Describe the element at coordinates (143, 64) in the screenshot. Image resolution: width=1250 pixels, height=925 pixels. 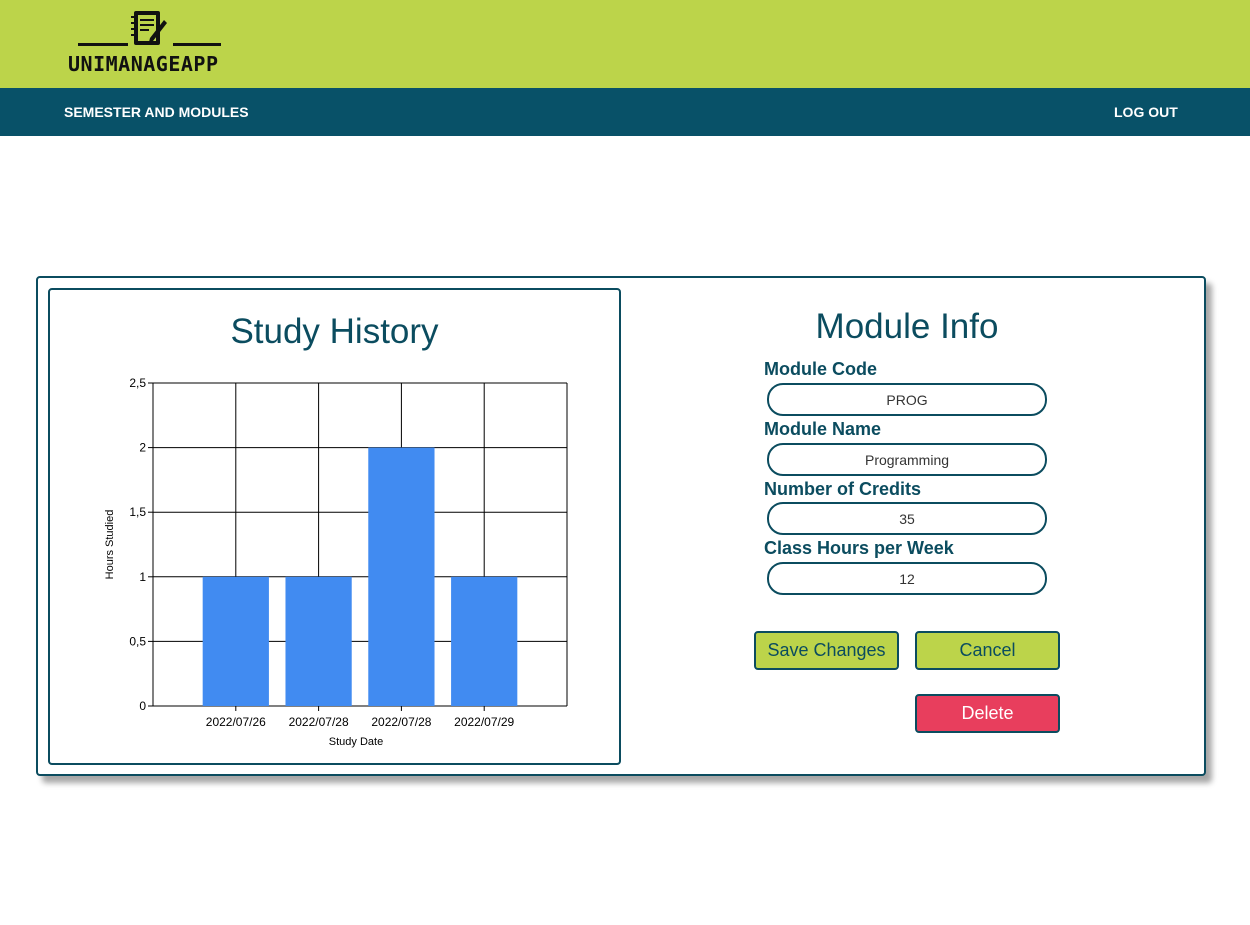
I see `logo-text: UNIMANAGEAPP` at that location.